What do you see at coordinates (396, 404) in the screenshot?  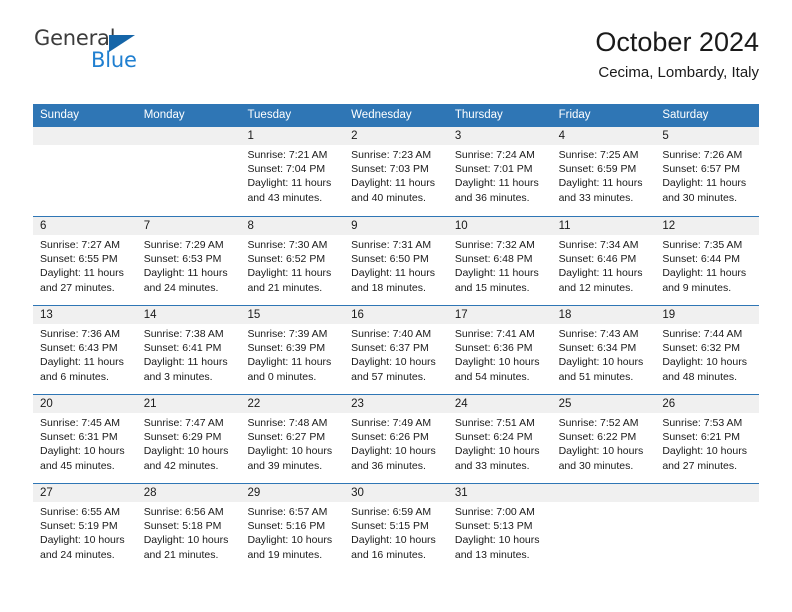 I see `day-number: 23` at bounding box center [396, 404].